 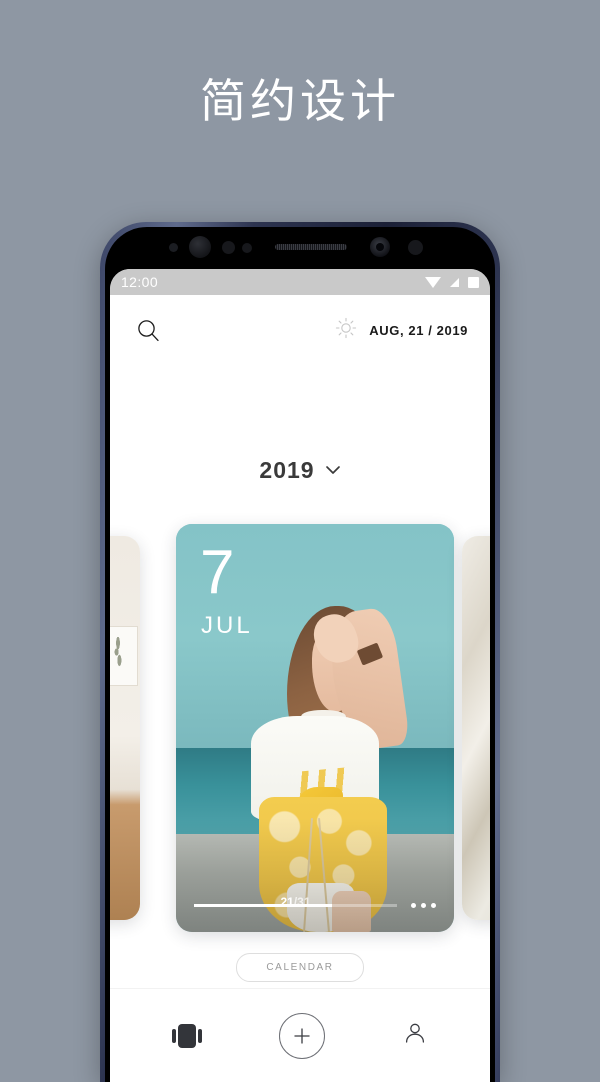 What do you see at coordinates (140, 282) in the screenshot?
I see `status-time: 12:00` at bounding box center [140, 282].